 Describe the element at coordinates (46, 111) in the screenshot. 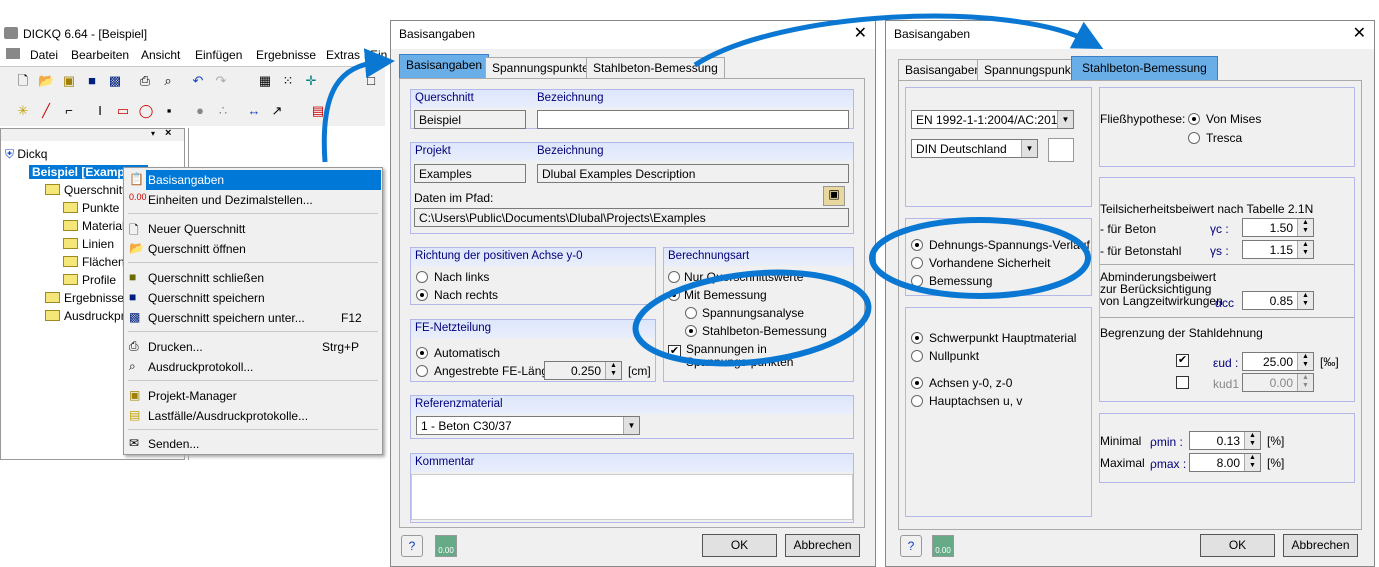

I see `line-icon: ╱` at that location.